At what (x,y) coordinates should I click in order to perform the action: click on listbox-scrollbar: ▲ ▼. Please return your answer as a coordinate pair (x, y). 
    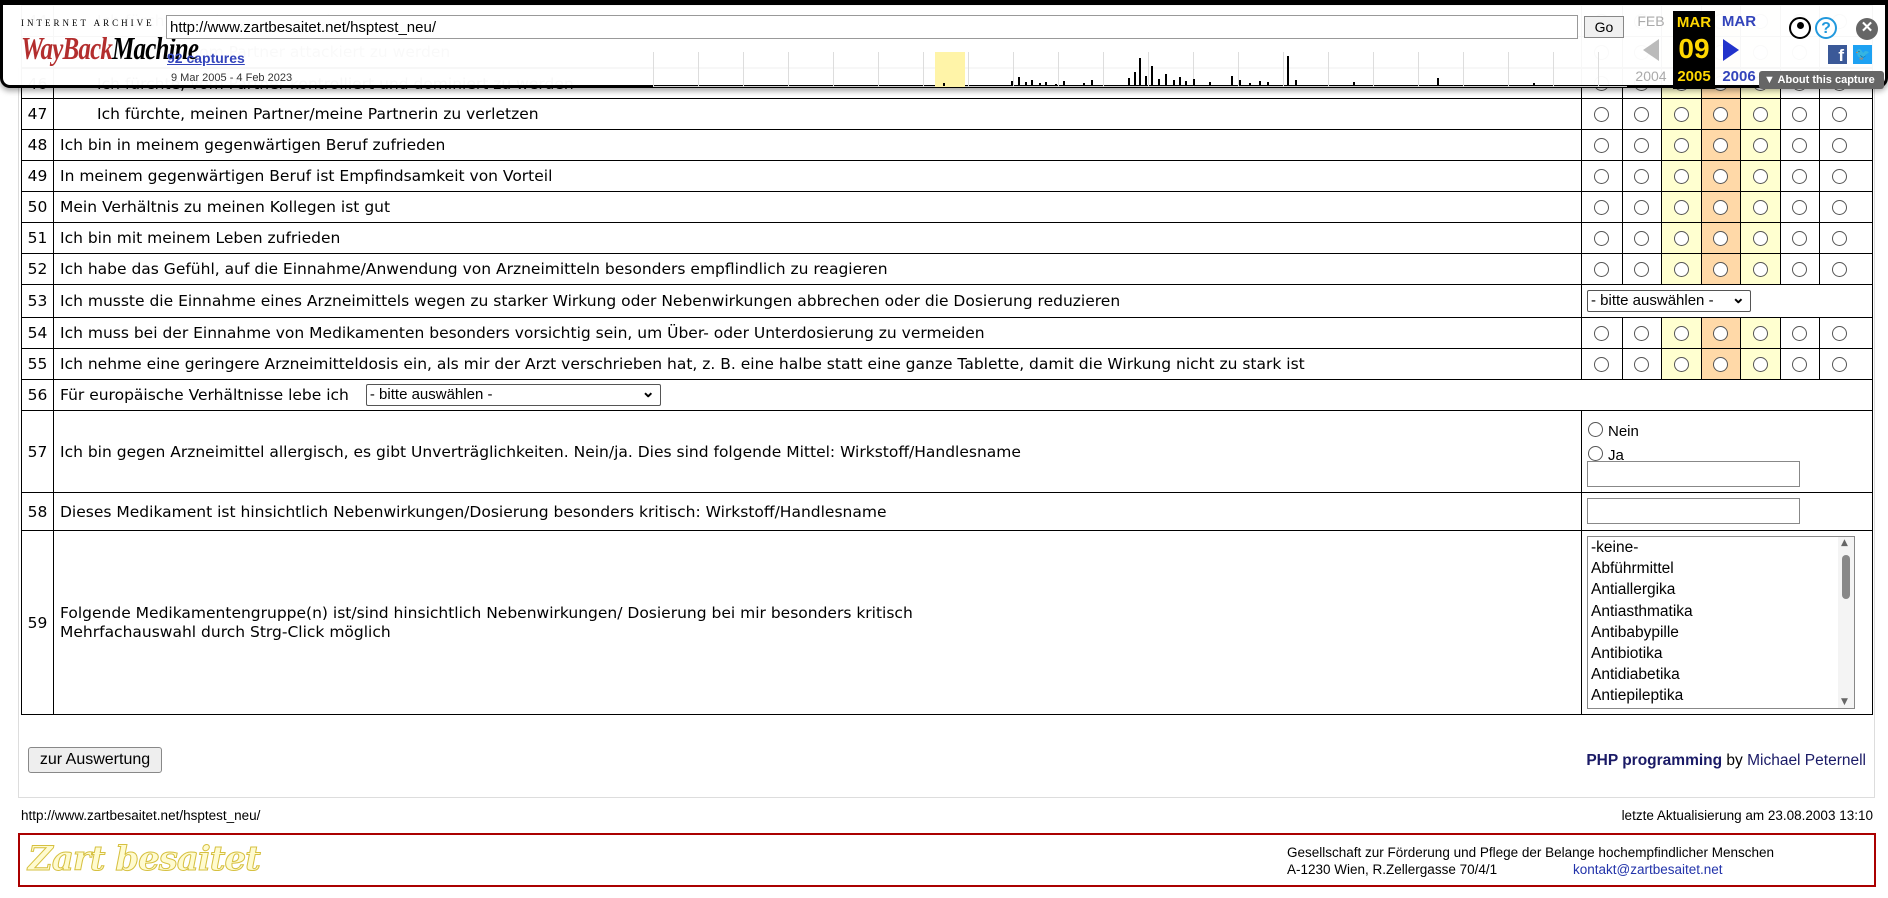
    Looking at the image, I should click on (1846, 622).